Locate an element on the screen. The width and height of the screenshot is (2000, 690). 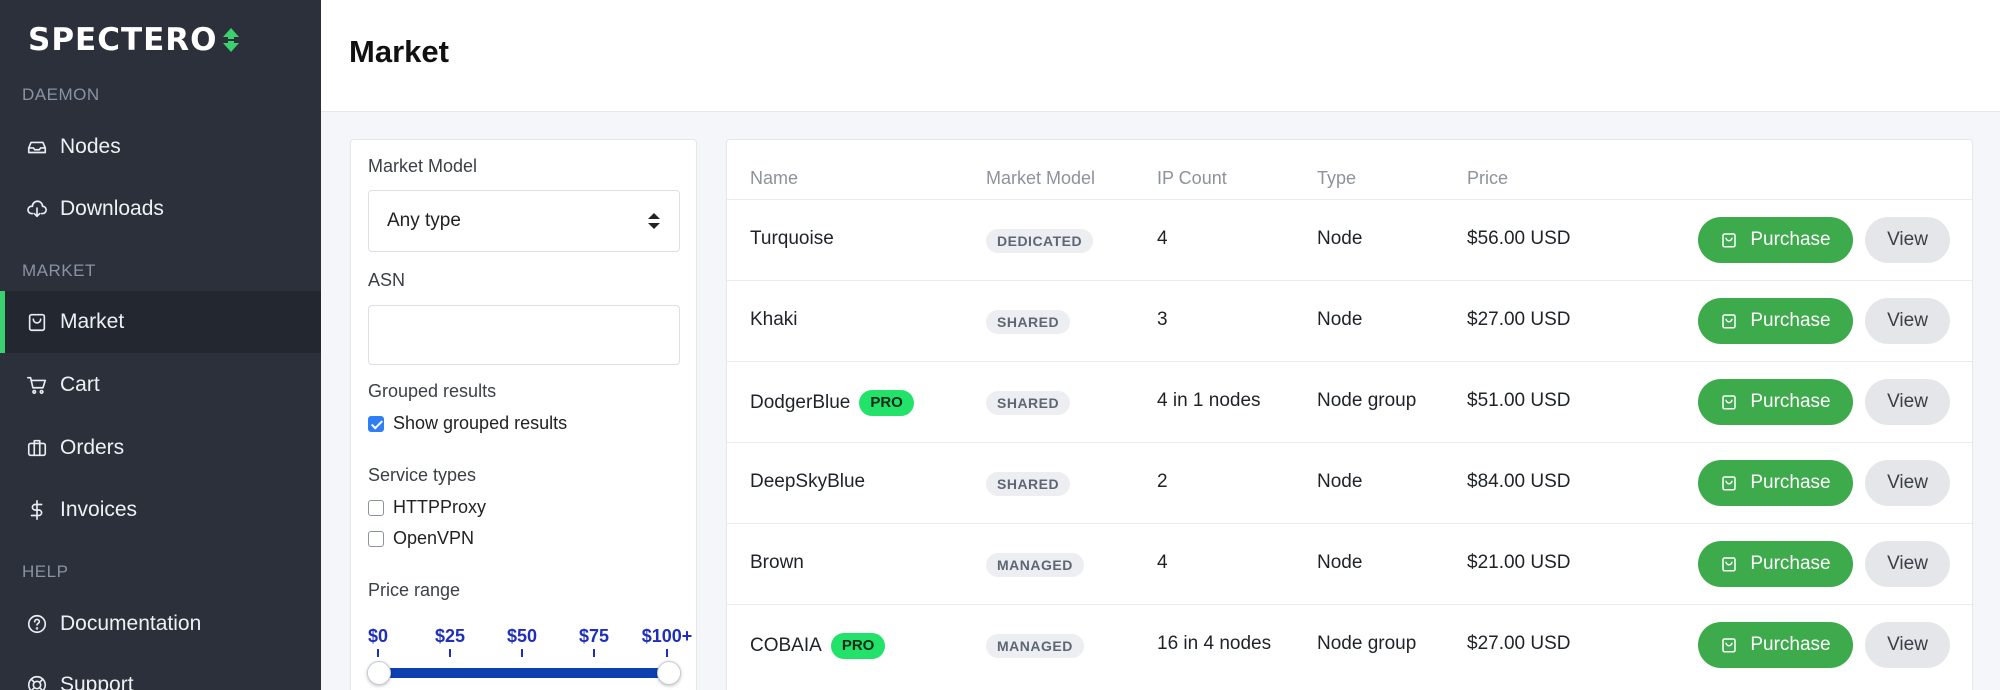
brand-arrows-icon is located at coordinates (230, 40).